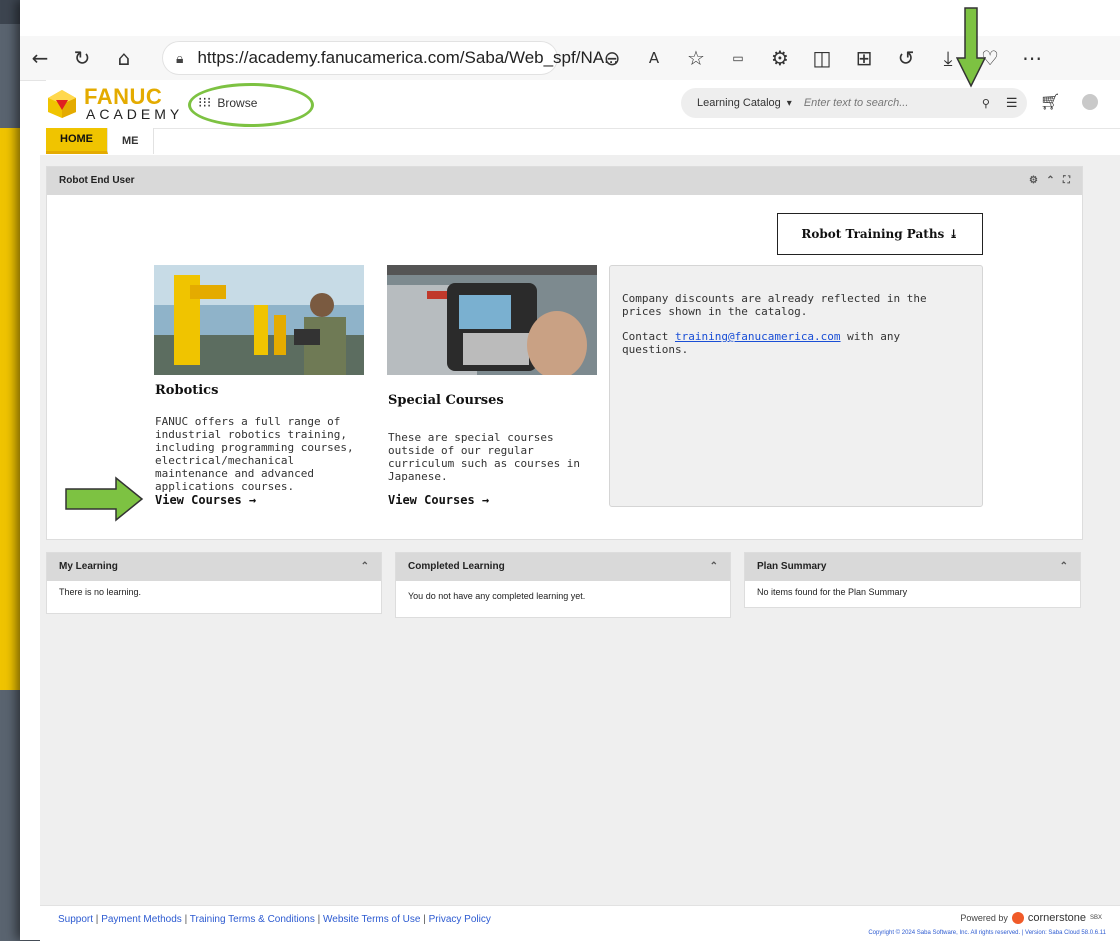  I want to click on panel-tools: ⚙ ⌃ ⛶, so click(1049, 181).